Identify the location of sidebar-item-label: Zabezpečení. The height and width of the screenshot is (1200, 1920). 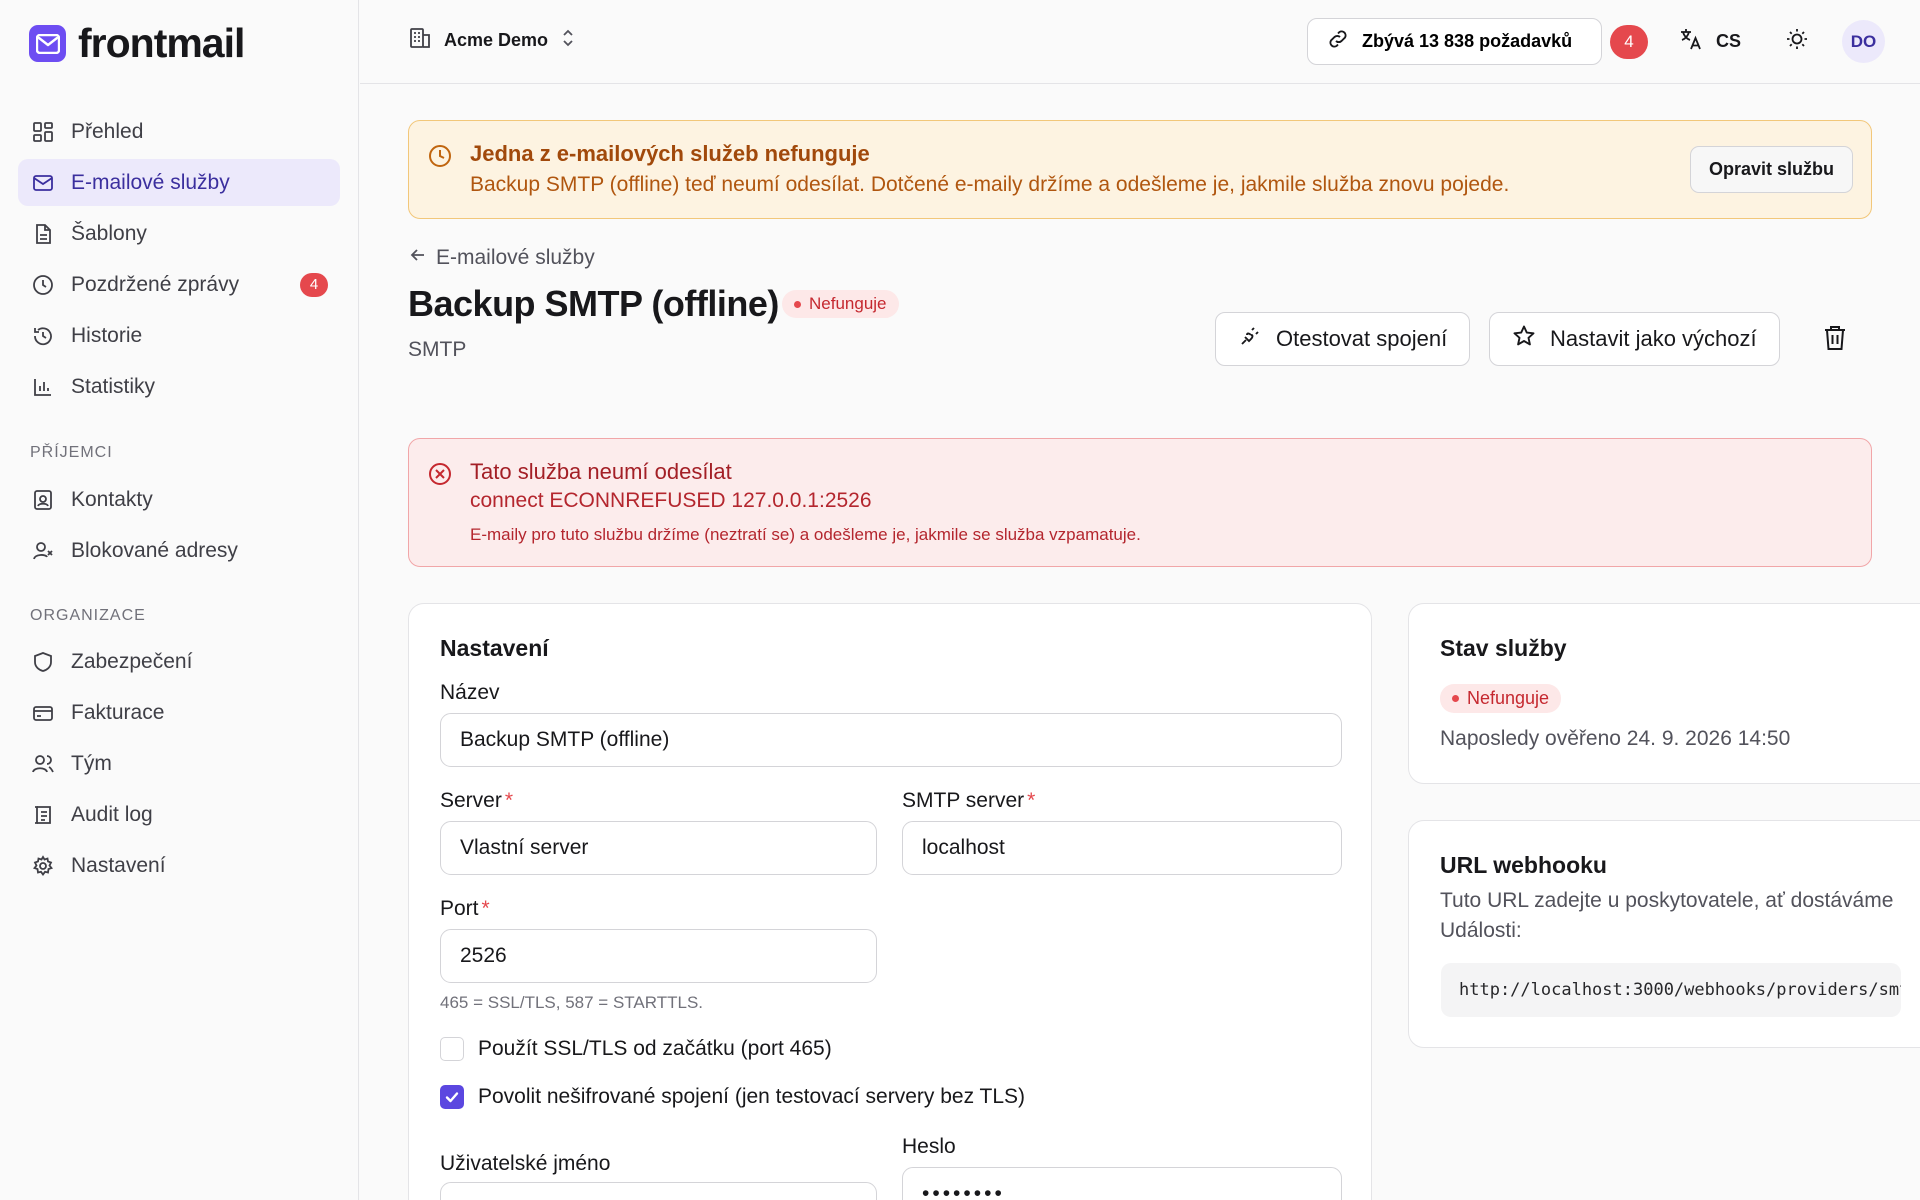
(132, 661).